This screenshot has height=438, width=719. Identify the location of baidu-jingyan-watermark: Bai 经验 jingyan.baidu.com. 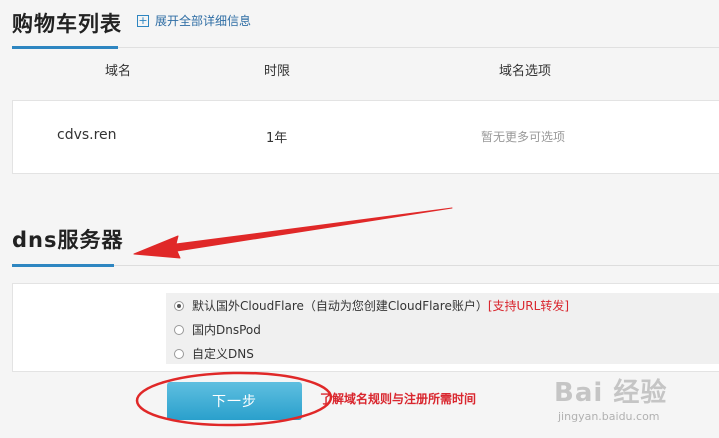
(632, 403).